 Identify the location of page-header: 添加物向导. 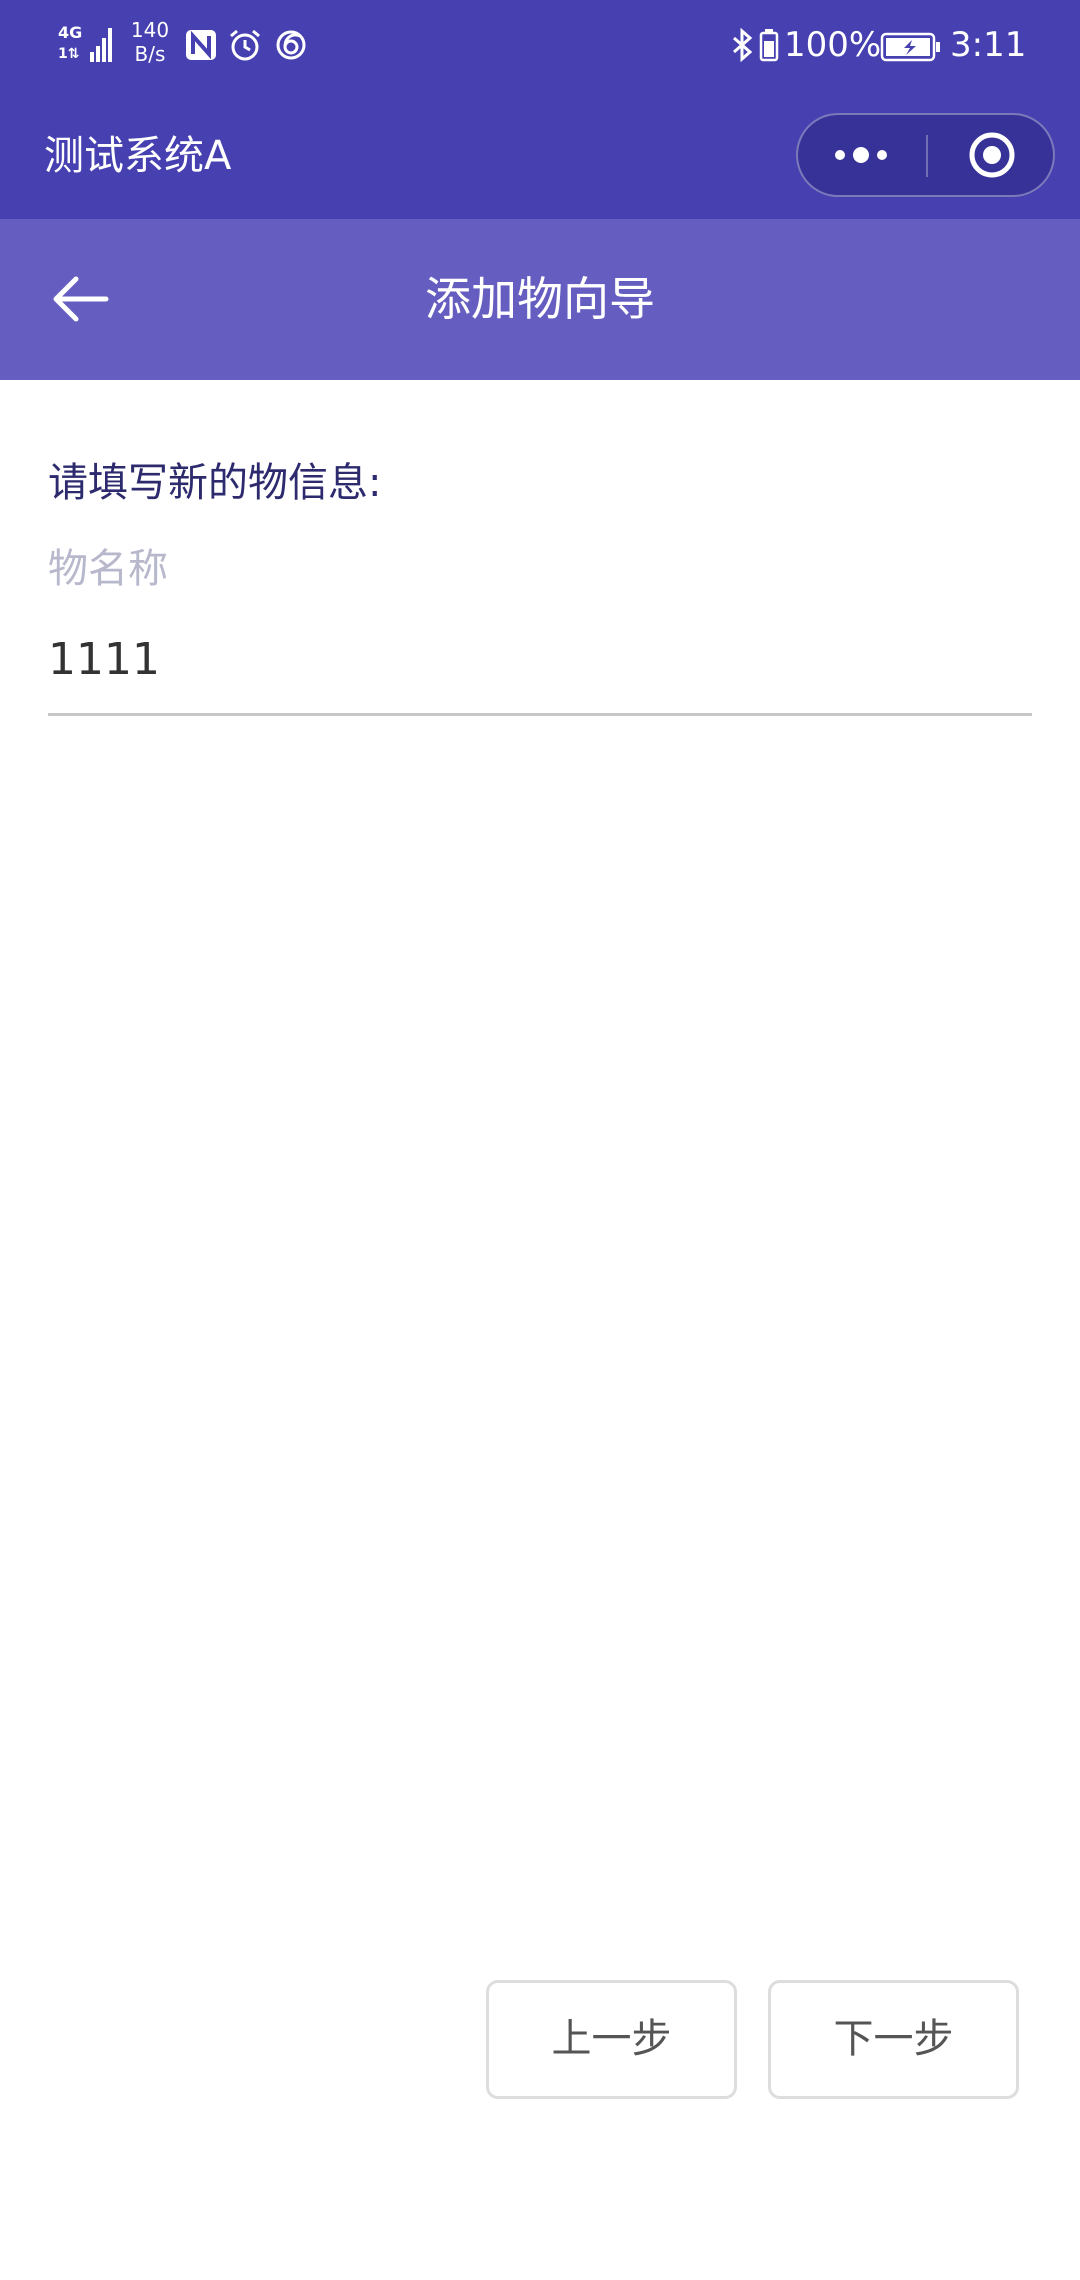
(540, 299).